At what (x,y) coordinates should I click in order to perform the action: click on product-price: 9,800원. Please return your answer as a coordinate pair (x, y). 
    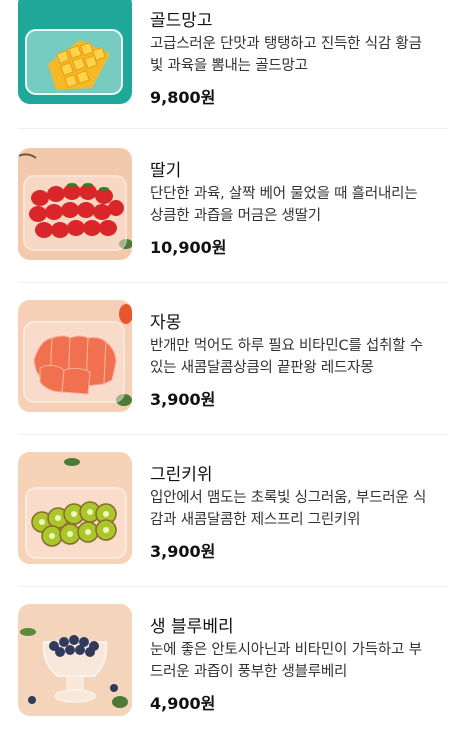
    Looking at the image, I should click on (183, 97).